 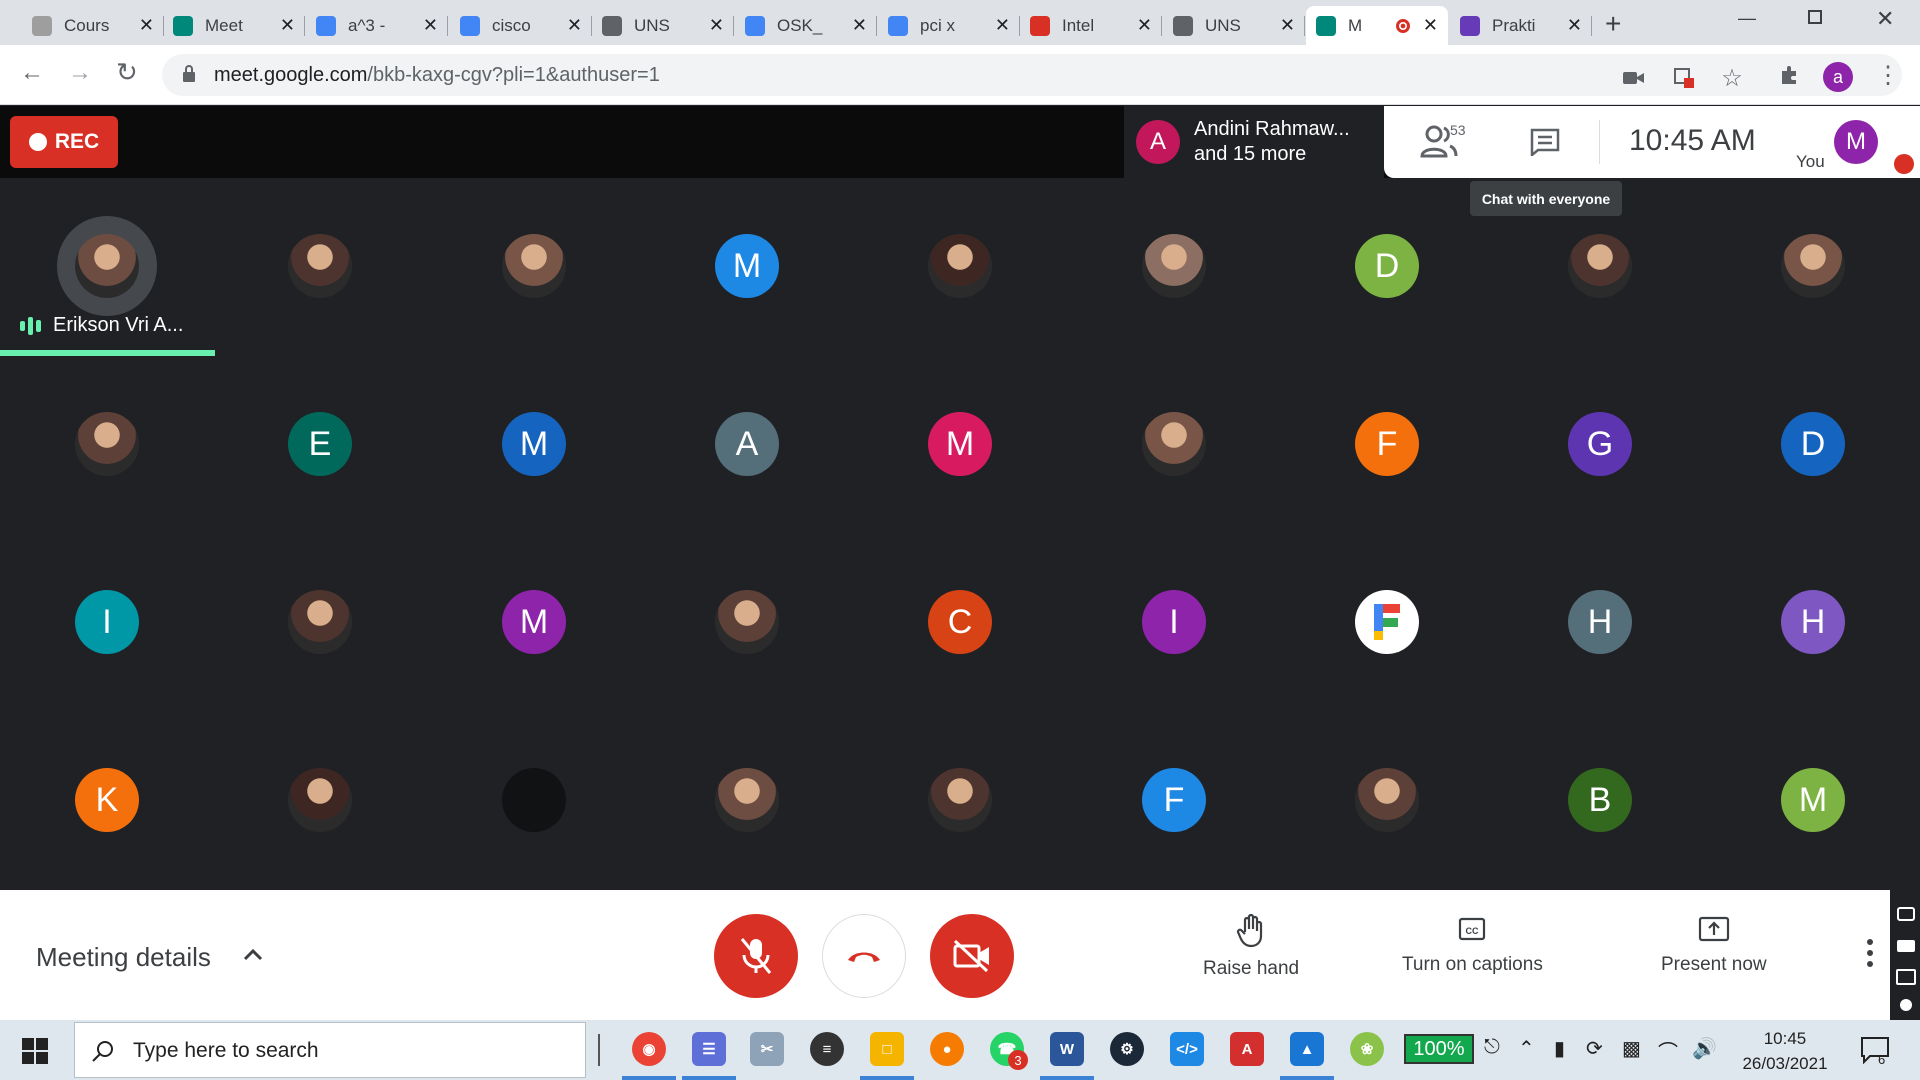 I want to click on close-window-button: ✕, so click(x=1885, y=19).